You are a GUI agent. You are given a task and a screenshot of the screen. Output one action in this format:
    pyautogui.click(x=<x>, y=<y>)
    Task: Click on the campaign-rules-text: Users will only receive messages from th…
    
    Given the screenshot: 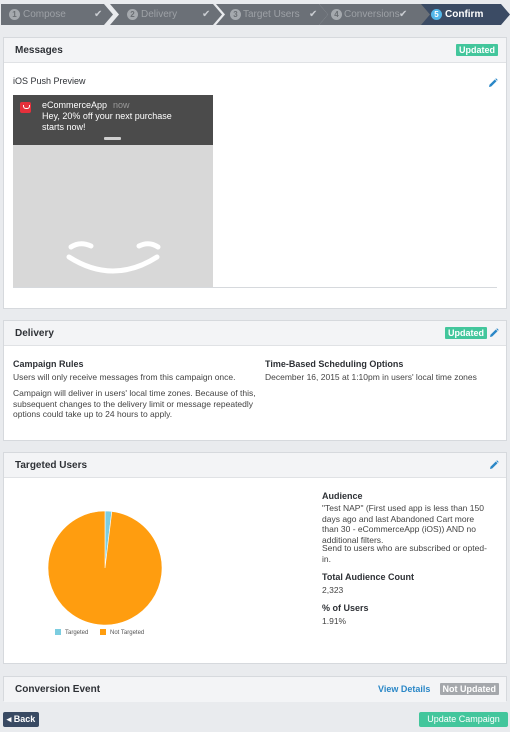 What is the action you would take?
    pyautogui.click(x=124, y=377)
    